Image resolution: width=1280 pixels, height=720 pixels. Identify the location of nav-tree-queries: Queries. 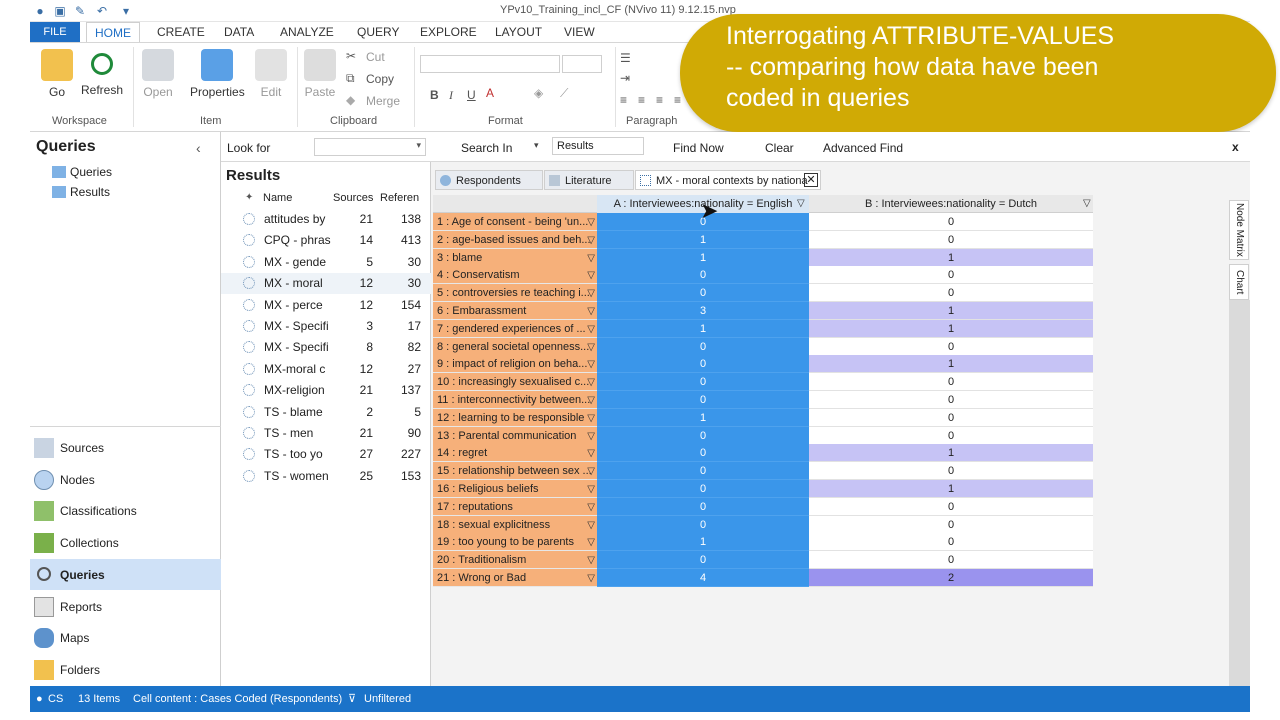
(91, 172).